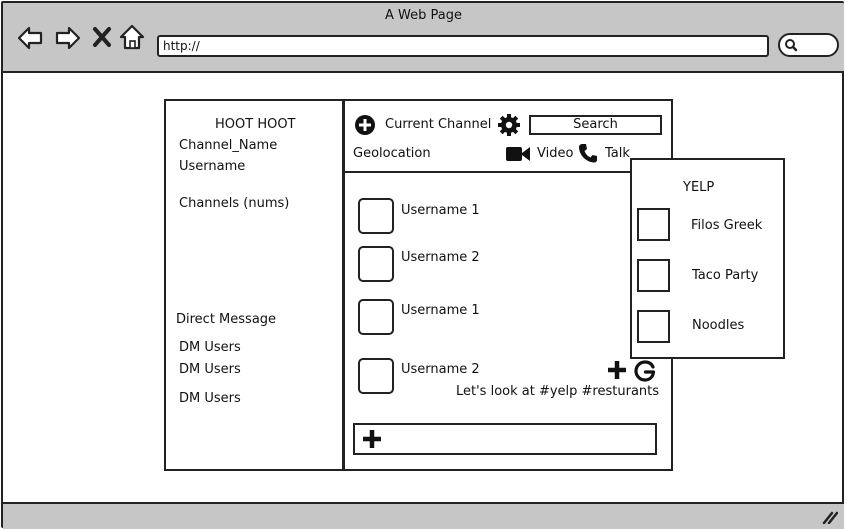 This screenshot has height=530, width=847. I want to click on google-icon, so click(645, 371).